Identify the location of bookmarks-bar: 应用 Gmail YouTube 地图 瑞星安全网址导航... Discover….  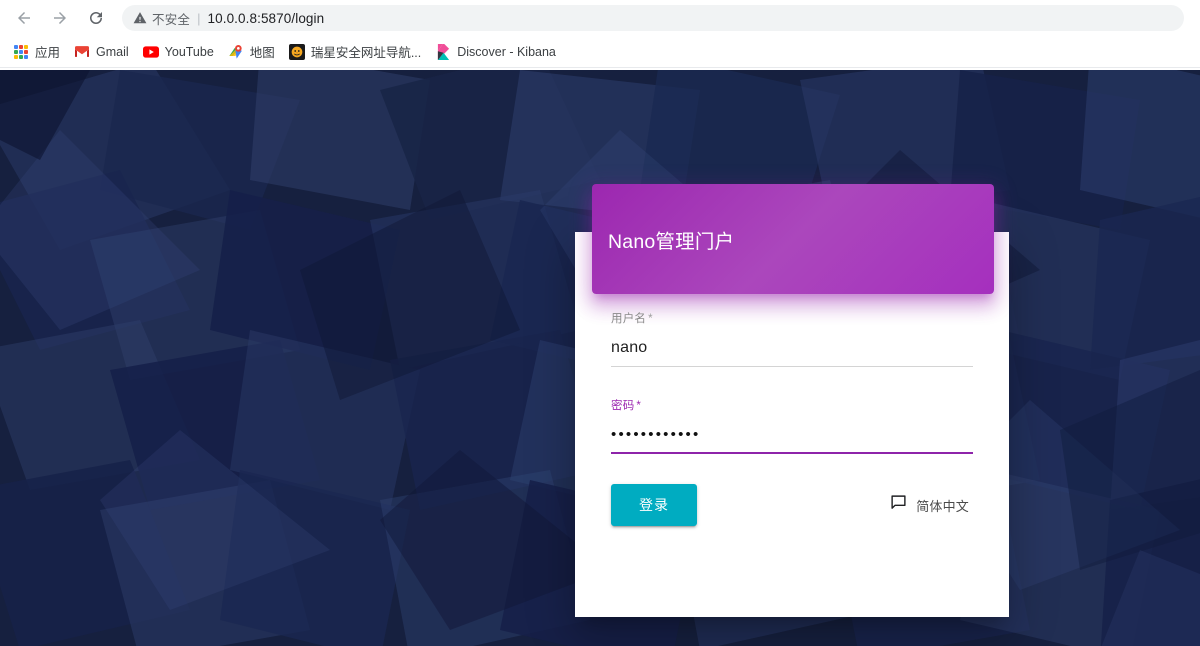
(600, 52).